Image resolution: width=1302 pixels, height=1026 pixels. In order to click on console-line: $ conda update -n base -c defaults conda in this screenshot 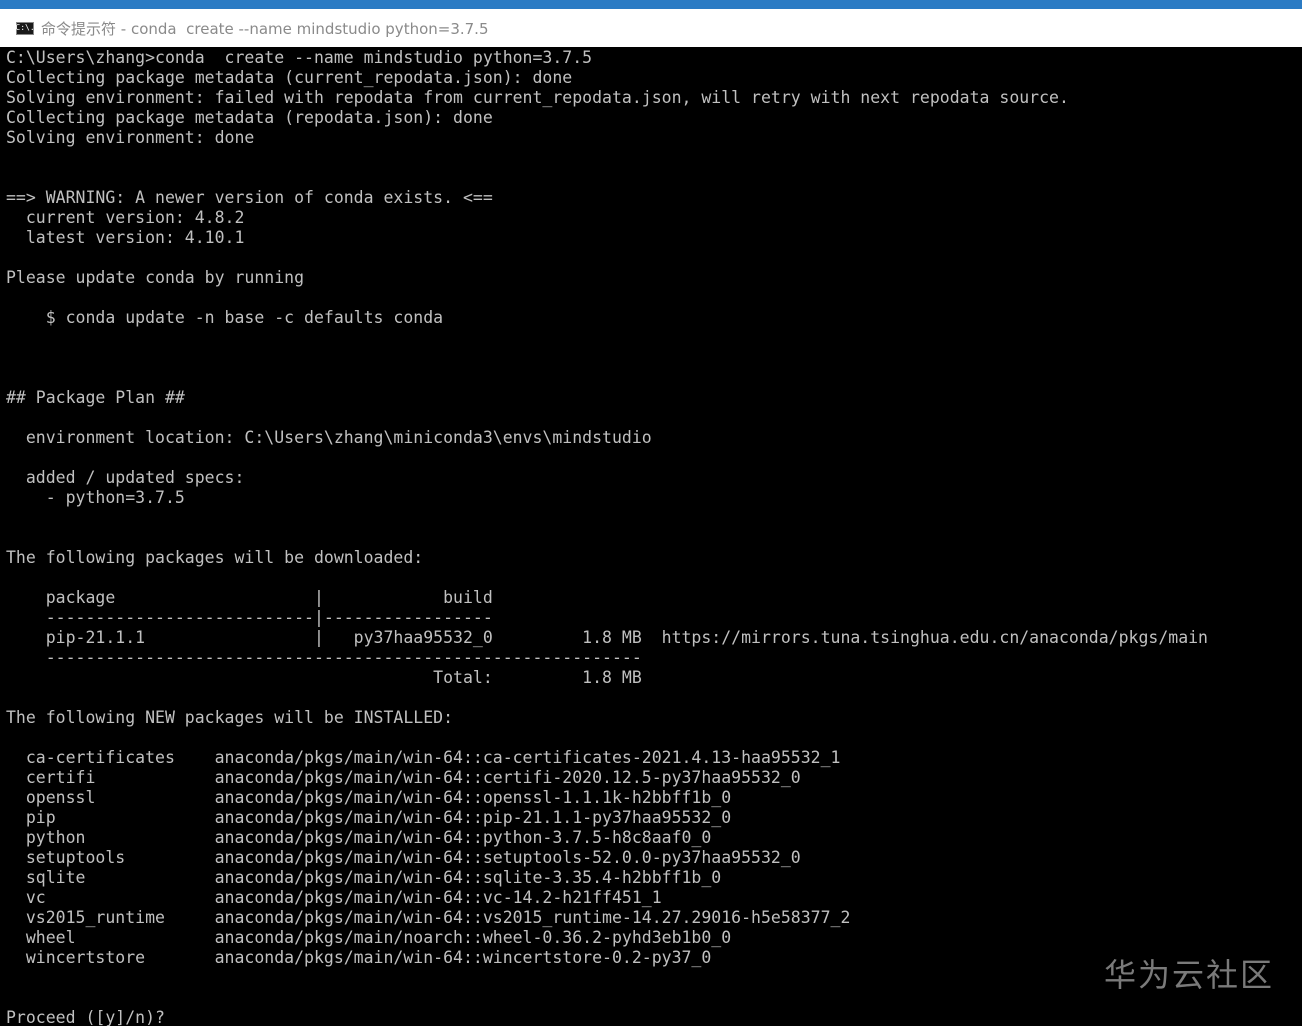, I will do `click(225, 317)`.